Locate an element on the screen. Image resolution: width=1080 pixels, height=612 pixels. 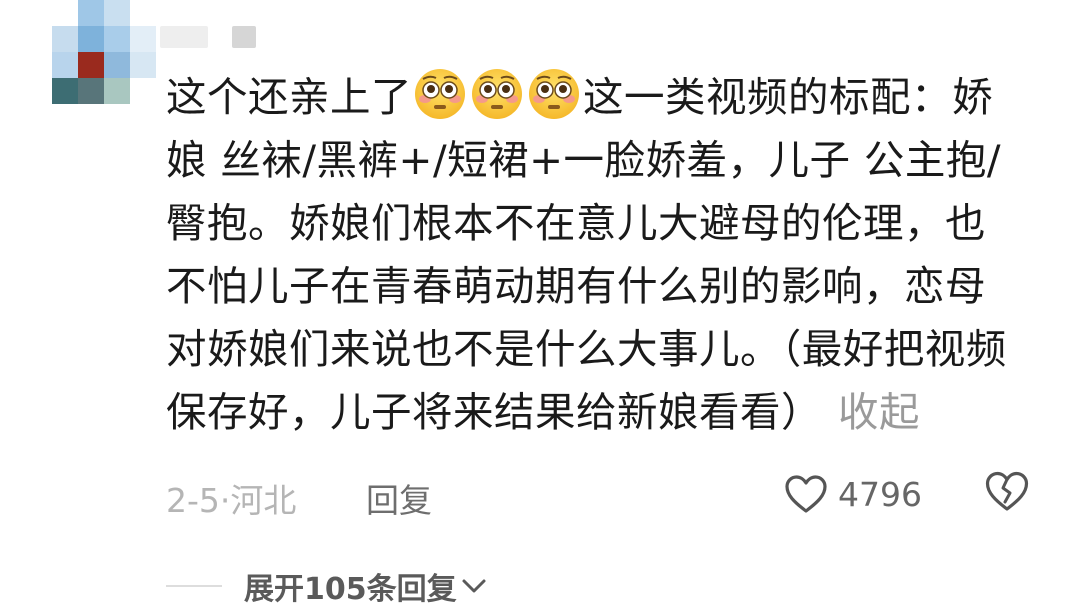
username-redacted is located at coordinates (184, 37).